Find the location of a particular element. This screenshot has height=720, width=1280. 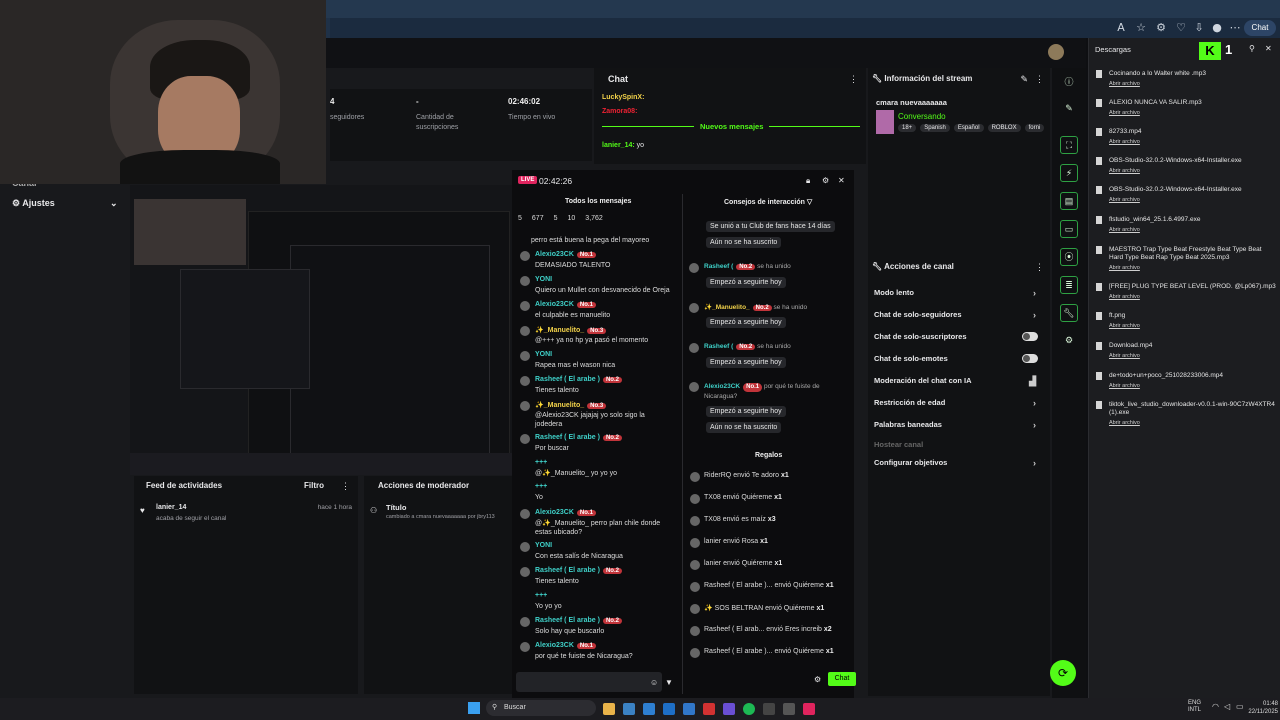

chat-user: lanier_14: is located at coordinates (618, 145).